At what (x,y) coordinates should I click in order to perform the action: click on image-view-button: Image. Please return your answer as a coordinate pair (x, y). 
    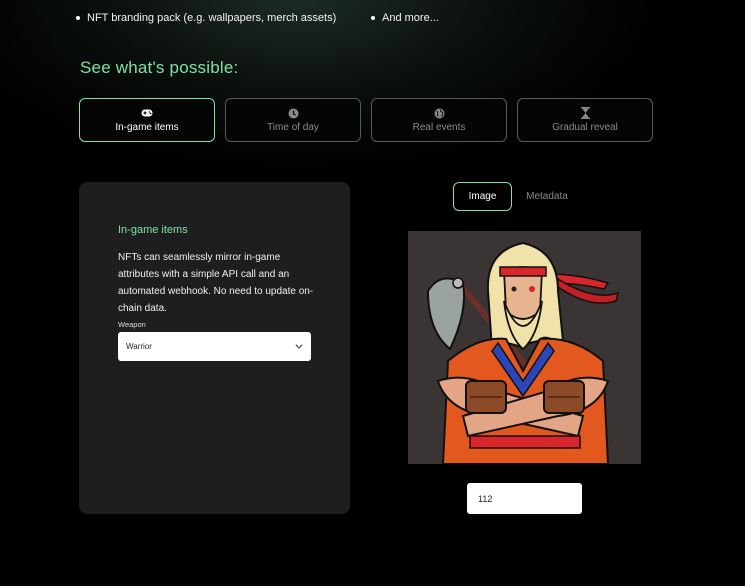
    Looking at the image, I should click on (482, 196).